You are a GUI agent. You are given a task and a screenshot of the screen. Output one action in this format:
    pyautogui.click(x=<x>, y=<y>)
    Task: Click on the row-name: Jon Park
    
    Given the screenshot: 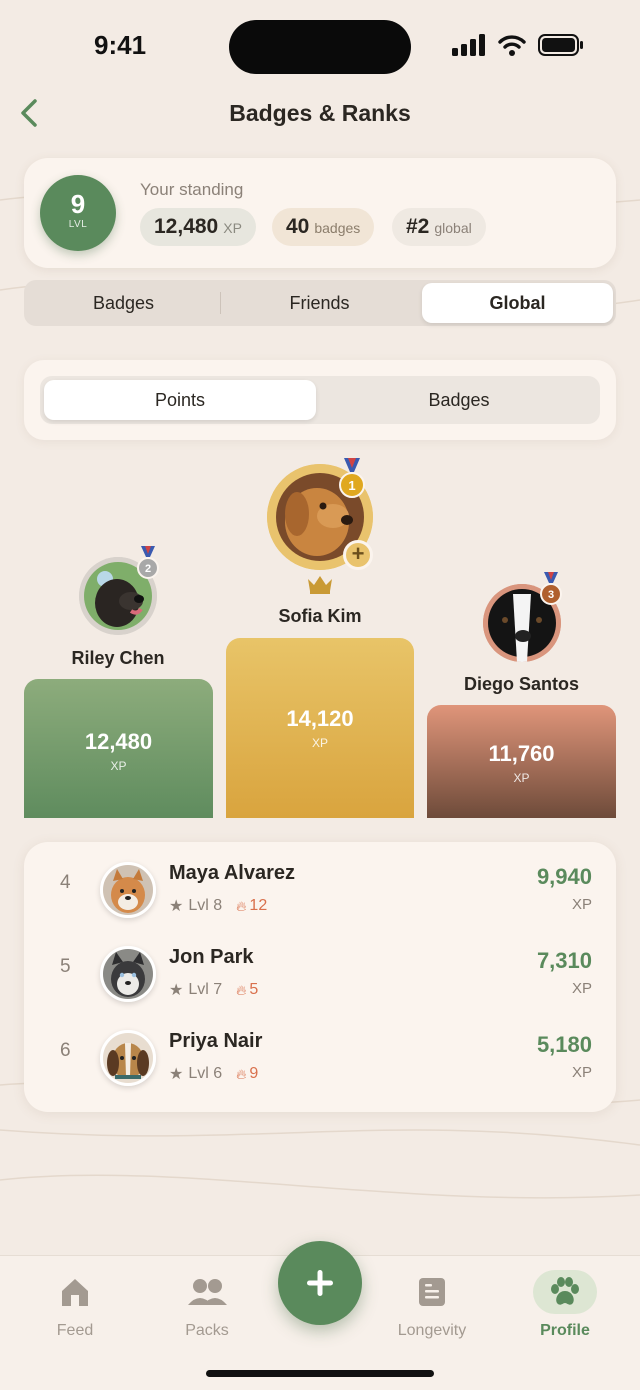 What is the action you would take?
    pyautogui.click(x=211, y=957)
    